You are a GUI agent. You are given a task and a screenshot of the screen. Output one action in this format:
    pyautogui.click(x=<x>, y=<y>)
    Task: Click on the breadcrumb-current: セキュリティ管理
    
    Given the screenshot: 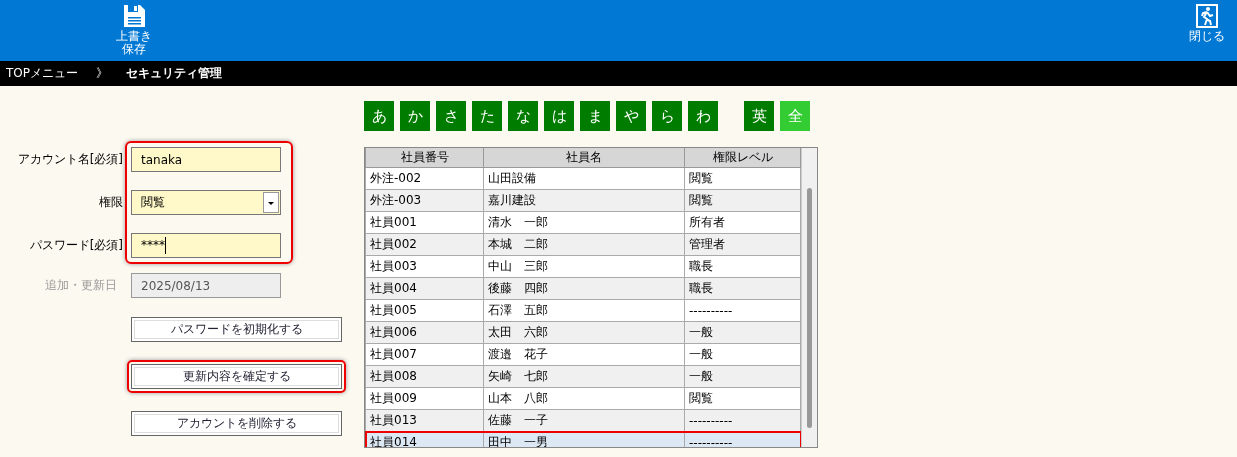 What is the action you would take?
    pyautogui.click(x=174, y=73)
    